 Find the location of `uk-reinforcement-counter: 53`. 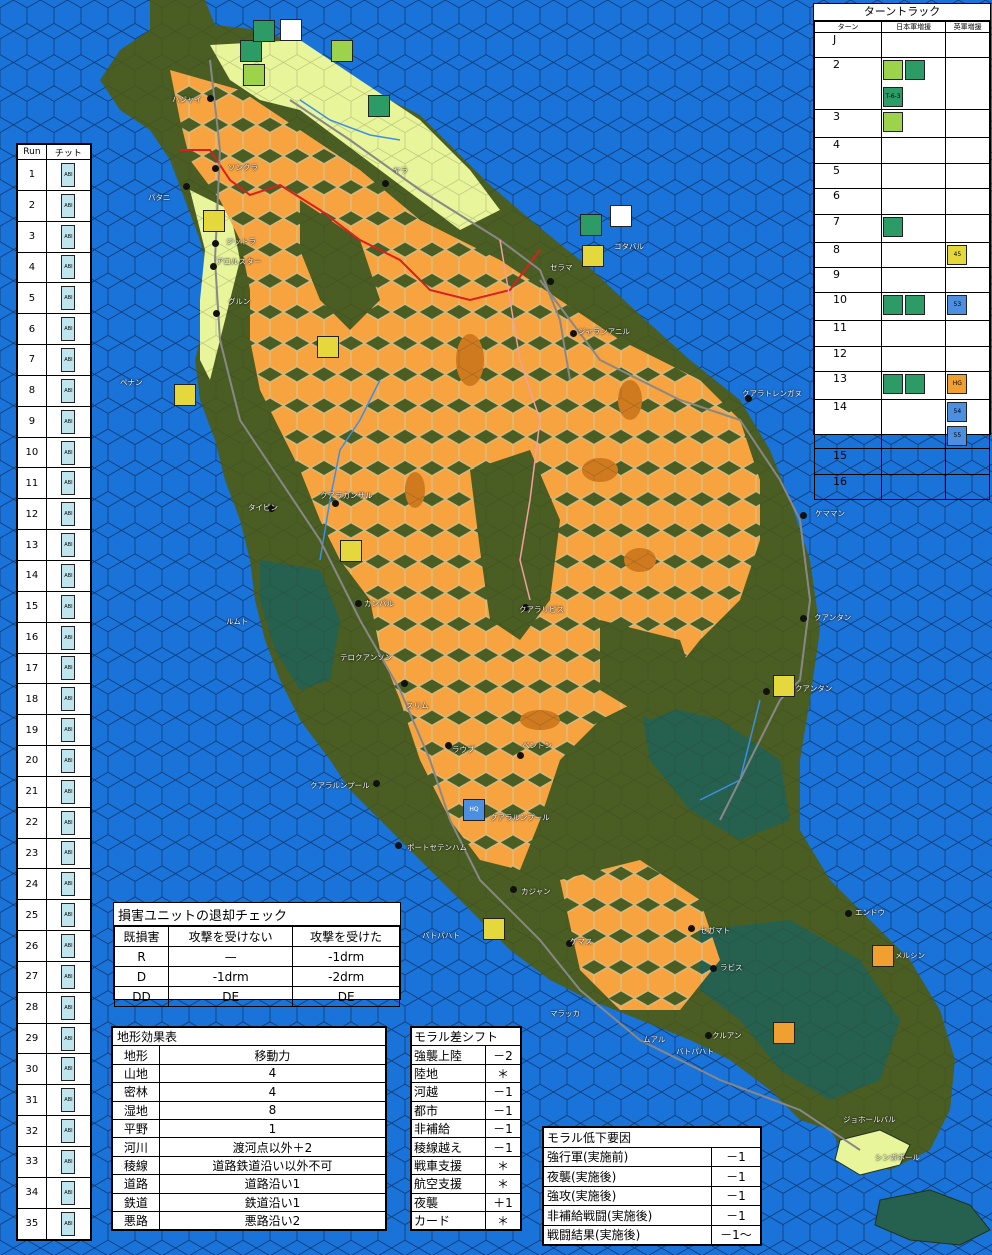

uk-reinforcement-counter: 53 is located at coordinates (957, 305).